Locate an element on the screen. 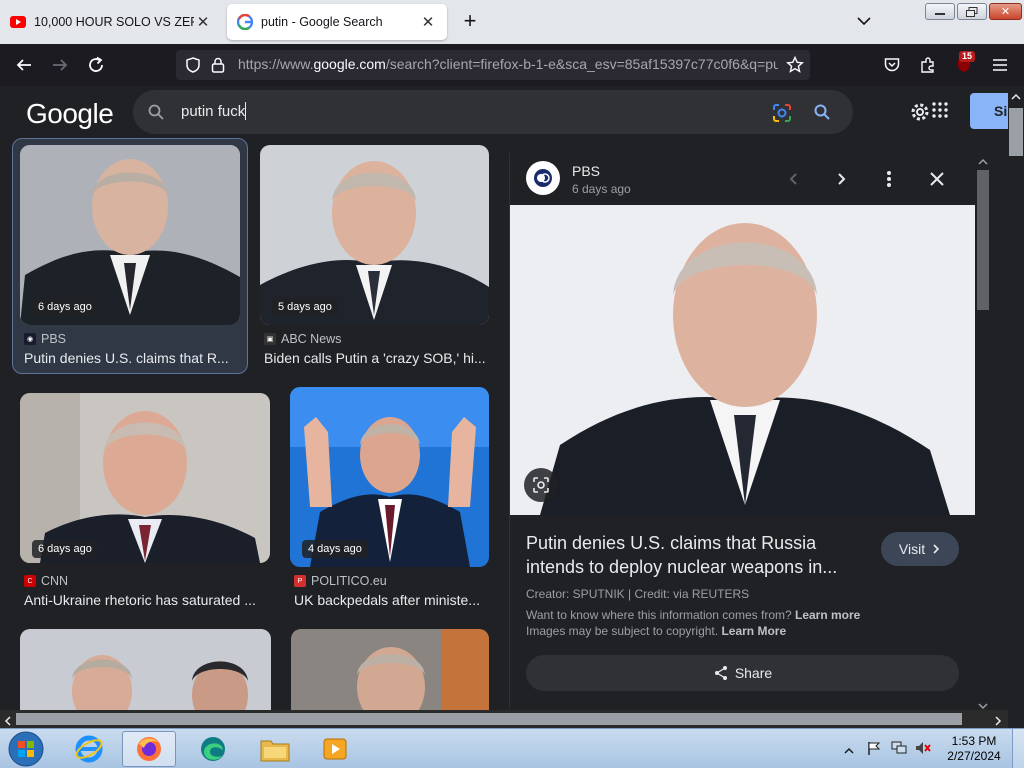 The height and width of the screenshot is (768, 1024). preview-time: 6 days ago is located at coordinates (601, 189).